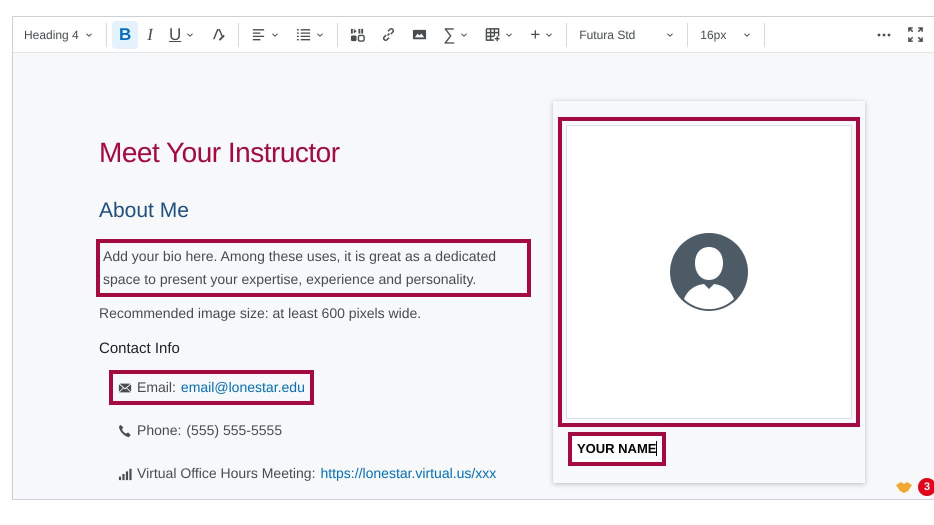 This screenshot has height=525, width=934. What do you see at coordinates (59, 34) in the screenshot?
I see `block-format-dropdown: Heading 4` at bounding box center [59, 34].